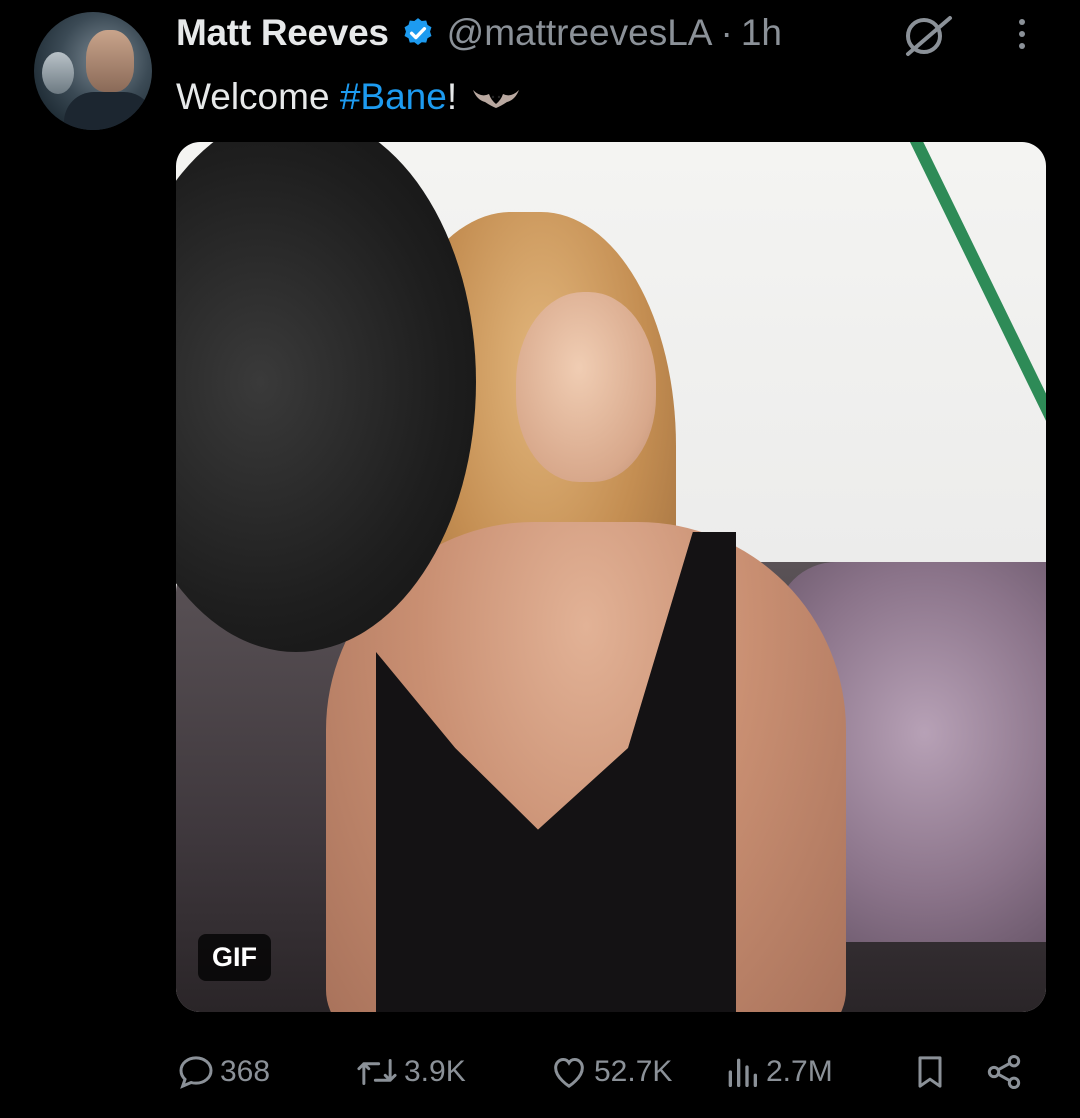  What do you see at coordinates (393, 97) in the screenshot?
I see `hashtag-link: #Bane` at bounding box center [393, 97].